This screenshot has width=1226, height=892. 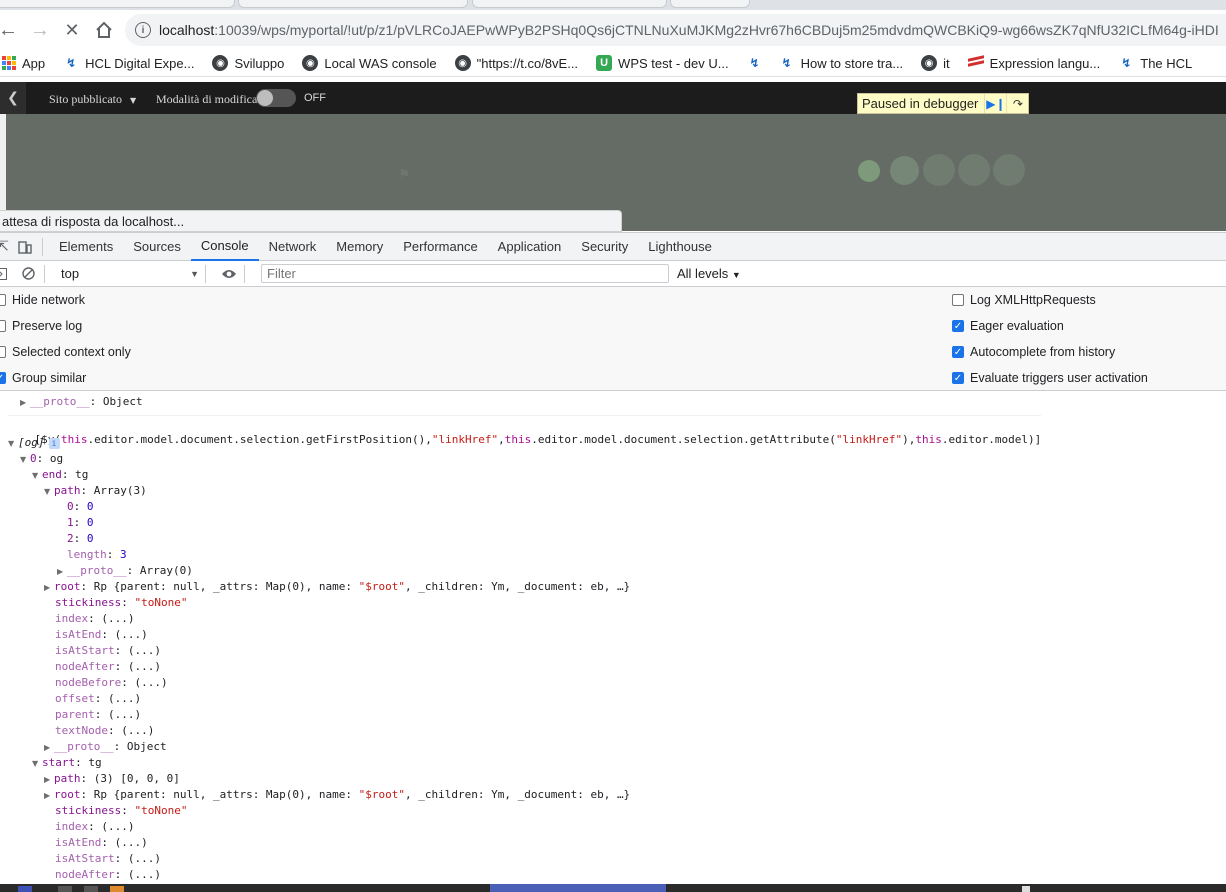 I want to click on bookmark-the-hcl: ↯ The HCL, so click(x=1155, y=63).